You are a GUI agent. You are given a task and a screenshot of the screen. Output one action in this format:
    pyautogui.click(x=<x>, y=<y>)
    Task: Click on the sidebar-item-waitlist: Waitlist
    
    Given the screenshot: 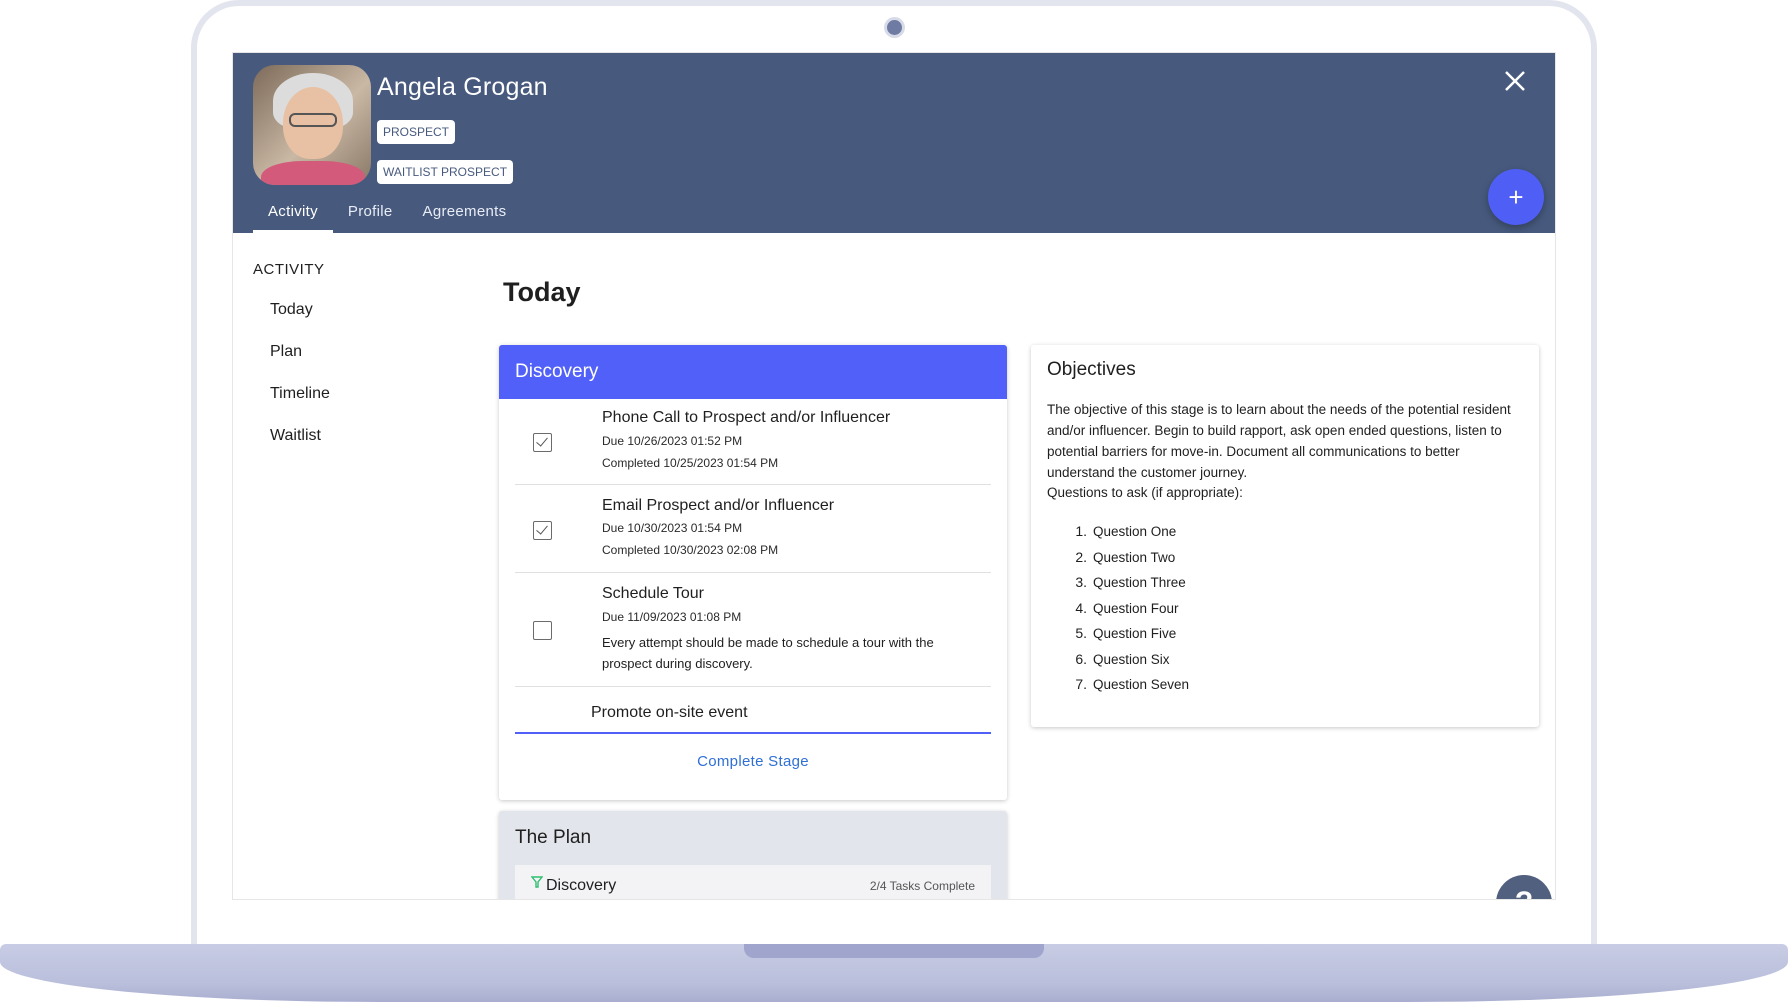 What is the action you would take?
    pyautogui.click(x=295, y=436)
    